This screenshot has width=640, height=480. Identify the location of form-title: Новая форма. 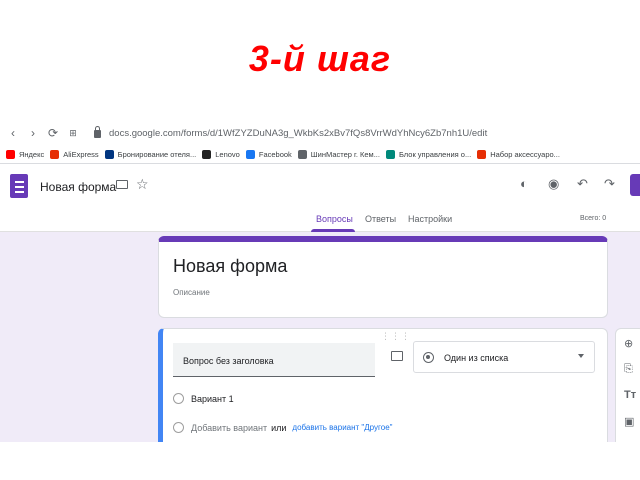
(230, 266).